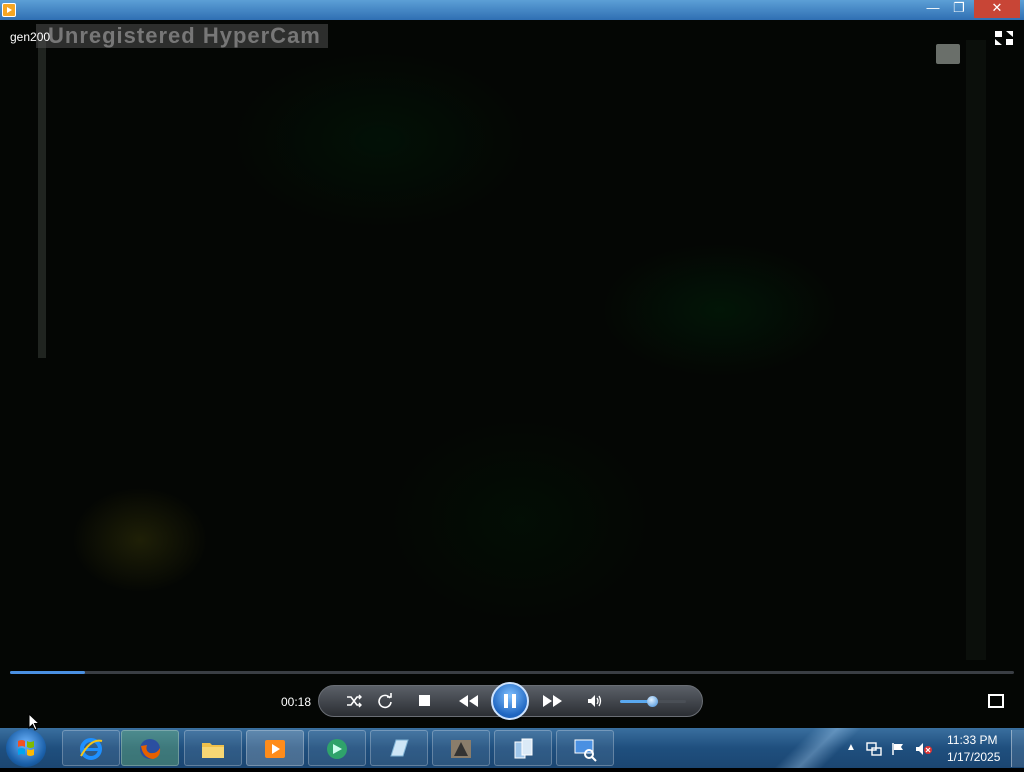 This screenshot has width=1024, height=772. Describe the element at coordinates (996, 701) in the screenshot. I see `fullscreen-icon` at that location.